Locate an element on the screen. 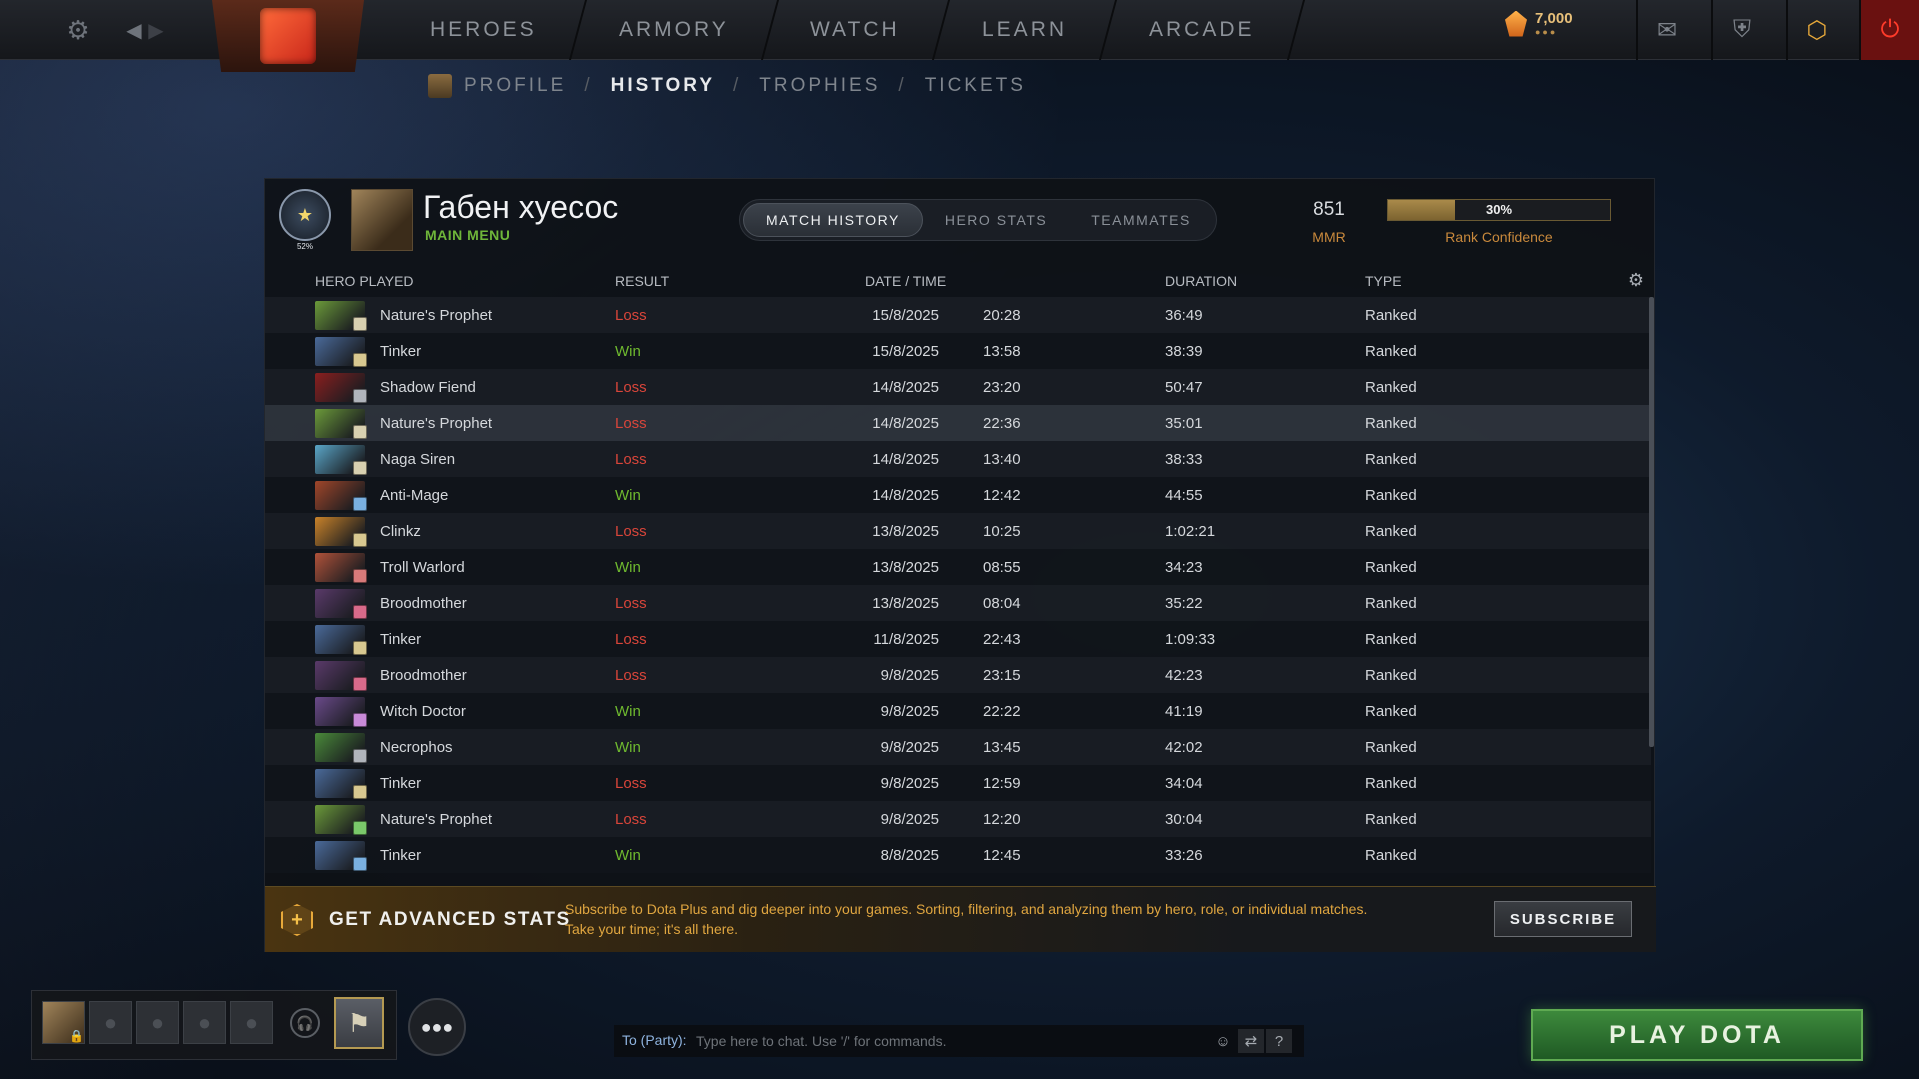 This screenshot has height=1079, width=1919. dota-logo-button is located at coordinates (288, 36).